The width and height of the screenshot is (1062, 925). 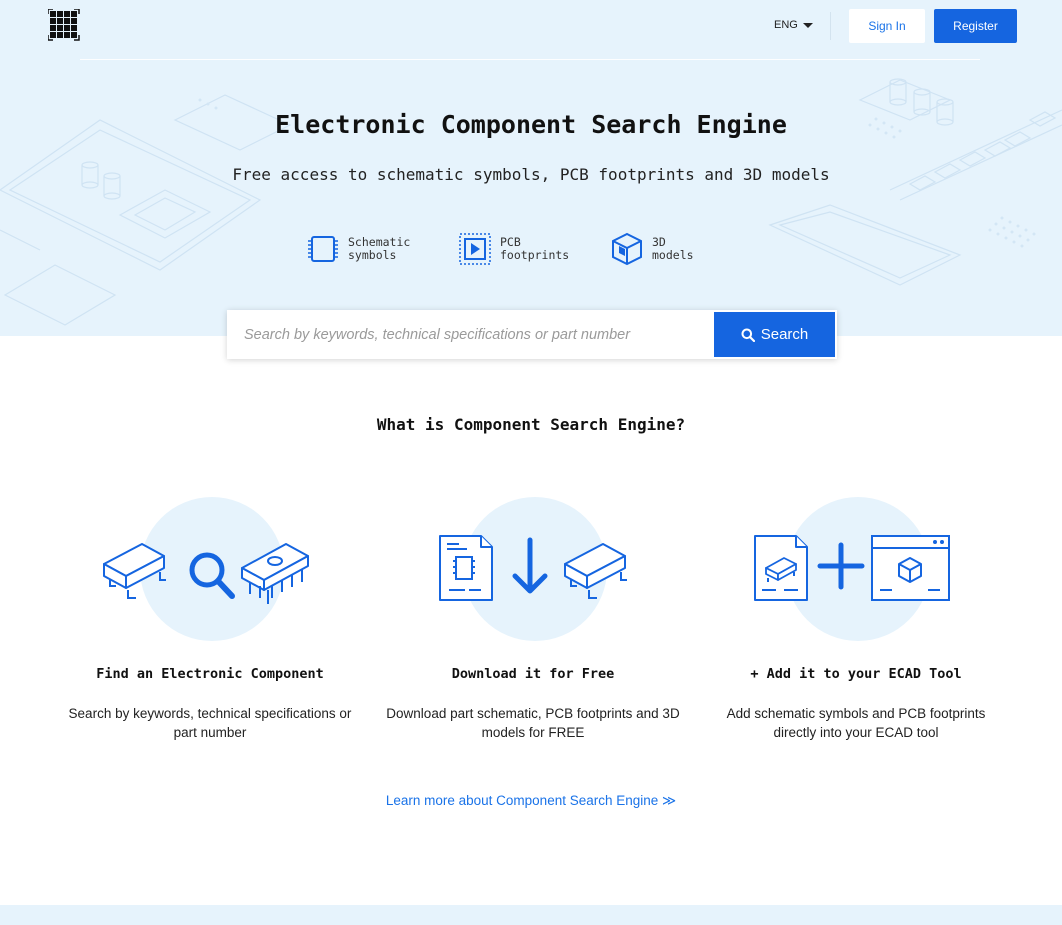 I want to click on section-title: What is Component Search Engine?, so click(x=531, y=424).